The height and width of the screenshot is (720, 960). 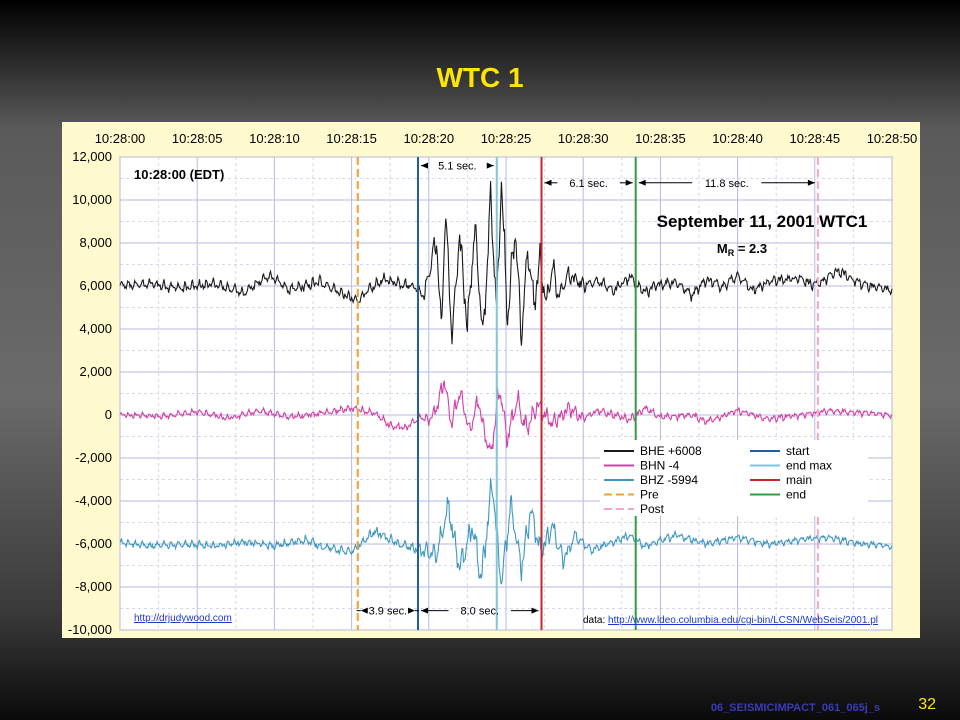 I want to click on y-tick-label: -2,000, so click(x=93, y=457).